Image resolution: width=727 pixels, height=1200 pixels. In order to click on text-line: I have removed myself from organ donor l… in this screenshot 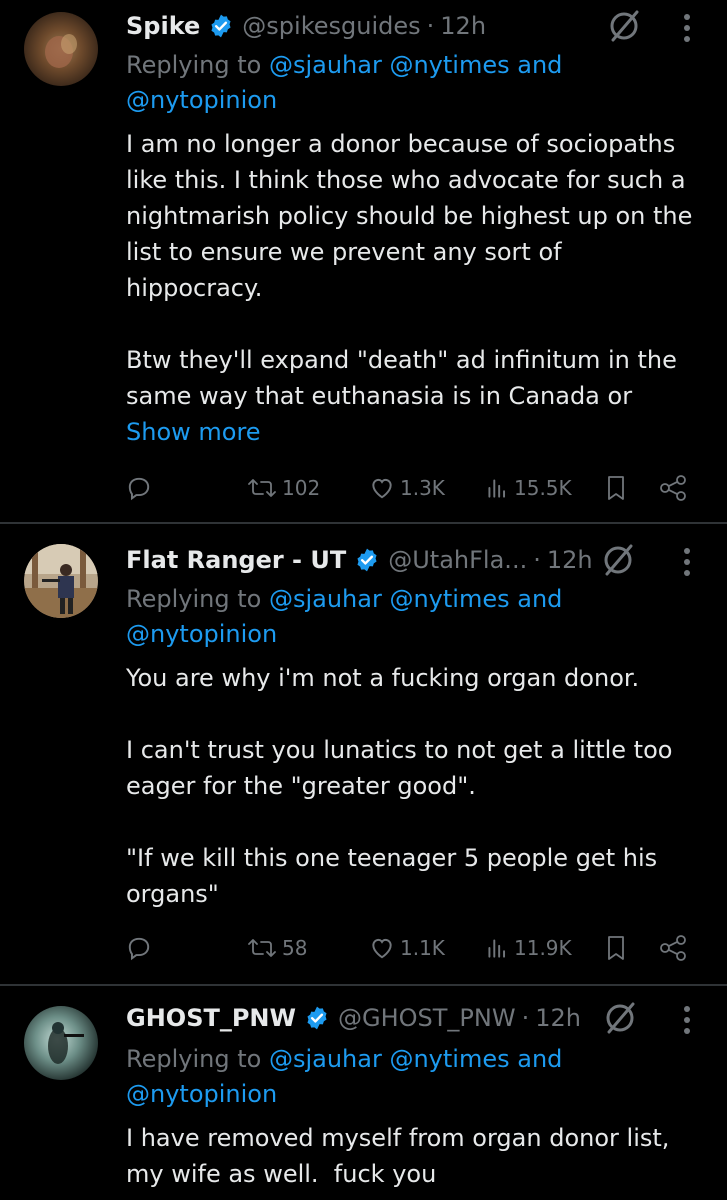, I will do `click(398, 1138)`.